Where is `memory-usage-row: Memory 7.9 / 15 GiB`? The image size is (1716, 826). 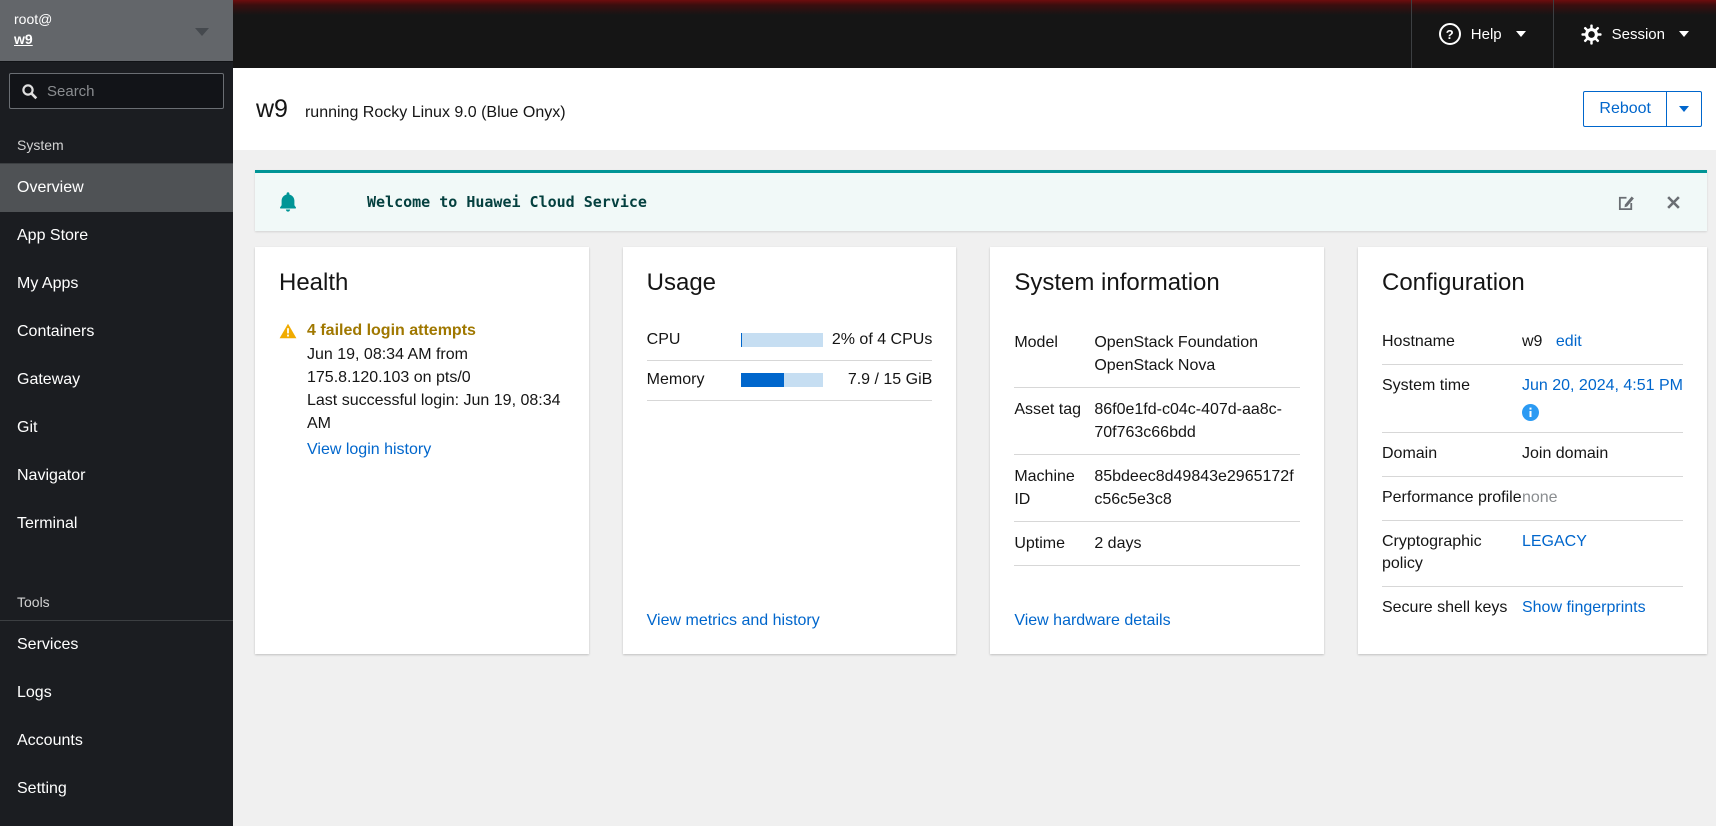 memory-usage-row: Memory 7.9 / 15 GiB is located at coordinates (789, 381).